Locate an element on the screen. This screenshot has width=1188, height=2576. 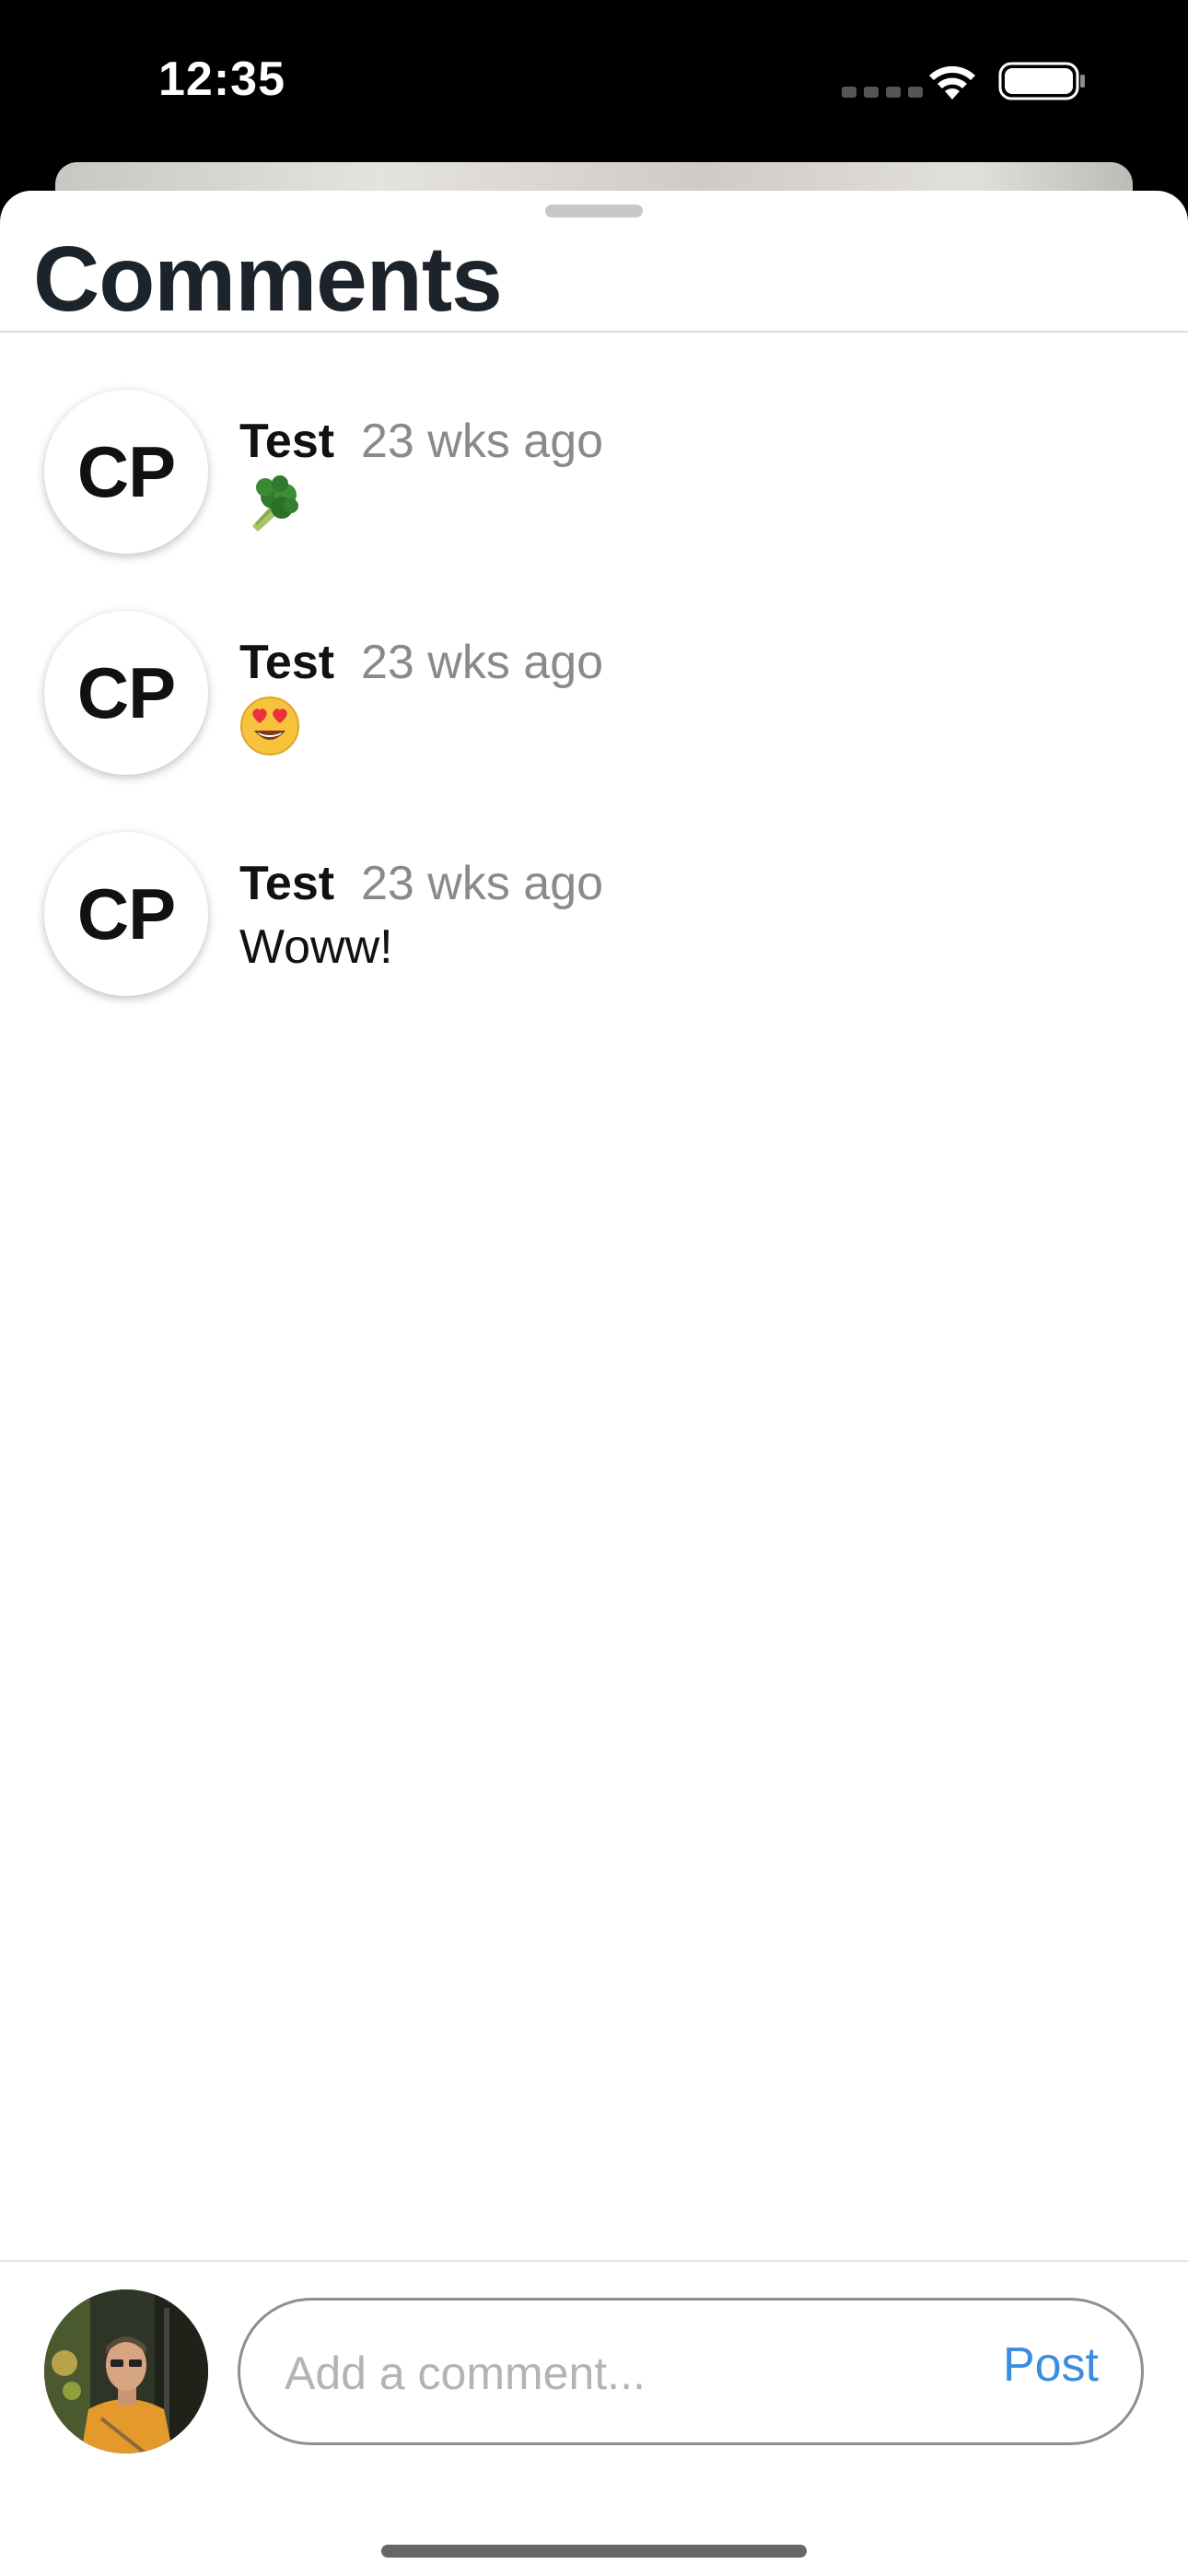
status-time: 12:35 is located at coordinates (221, 79).